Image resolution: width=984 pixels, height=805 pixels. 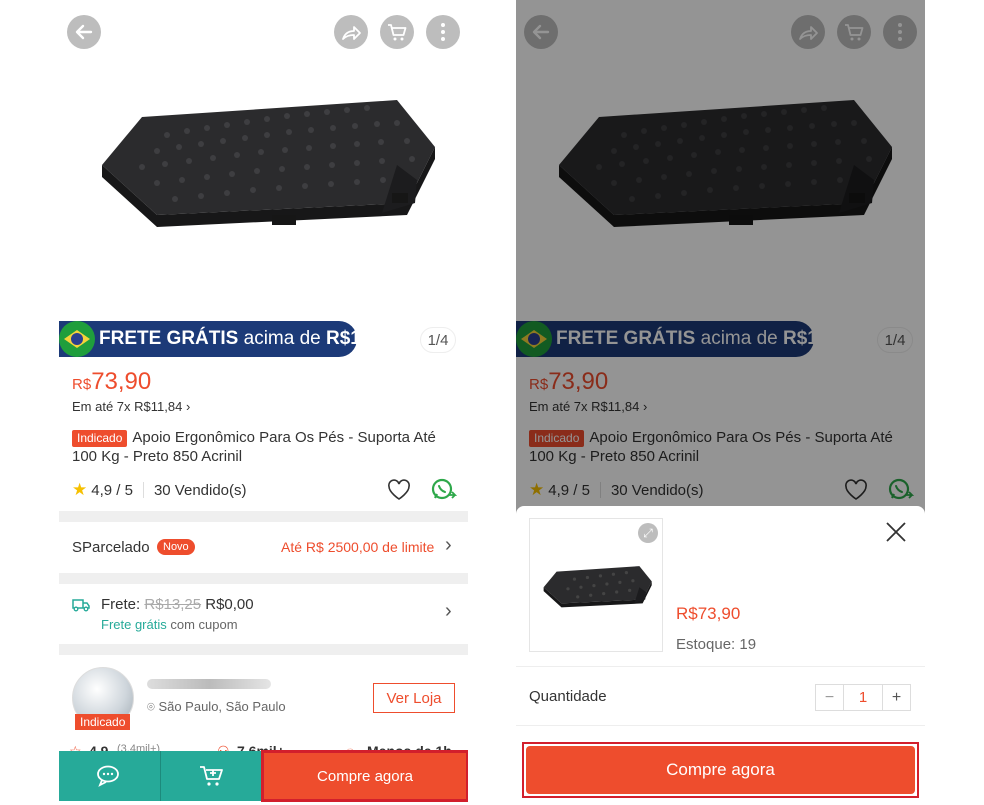 What do you see at coordinates (648, 533) in the screenshot?
I see `expand-icon: ⤢` at bounding box center [648, 533].